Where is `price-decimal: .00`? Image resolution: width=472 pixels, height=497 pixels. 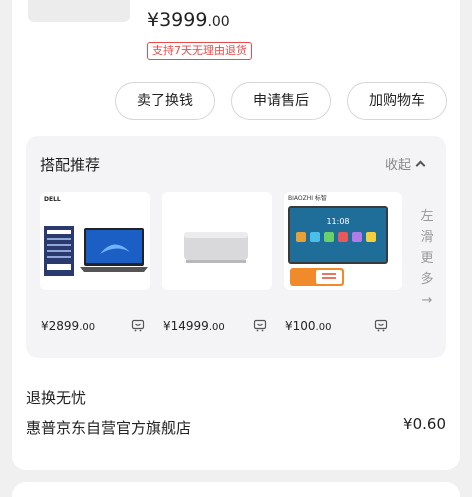
price-decimal: .00 is located at coordinates (218, 22).